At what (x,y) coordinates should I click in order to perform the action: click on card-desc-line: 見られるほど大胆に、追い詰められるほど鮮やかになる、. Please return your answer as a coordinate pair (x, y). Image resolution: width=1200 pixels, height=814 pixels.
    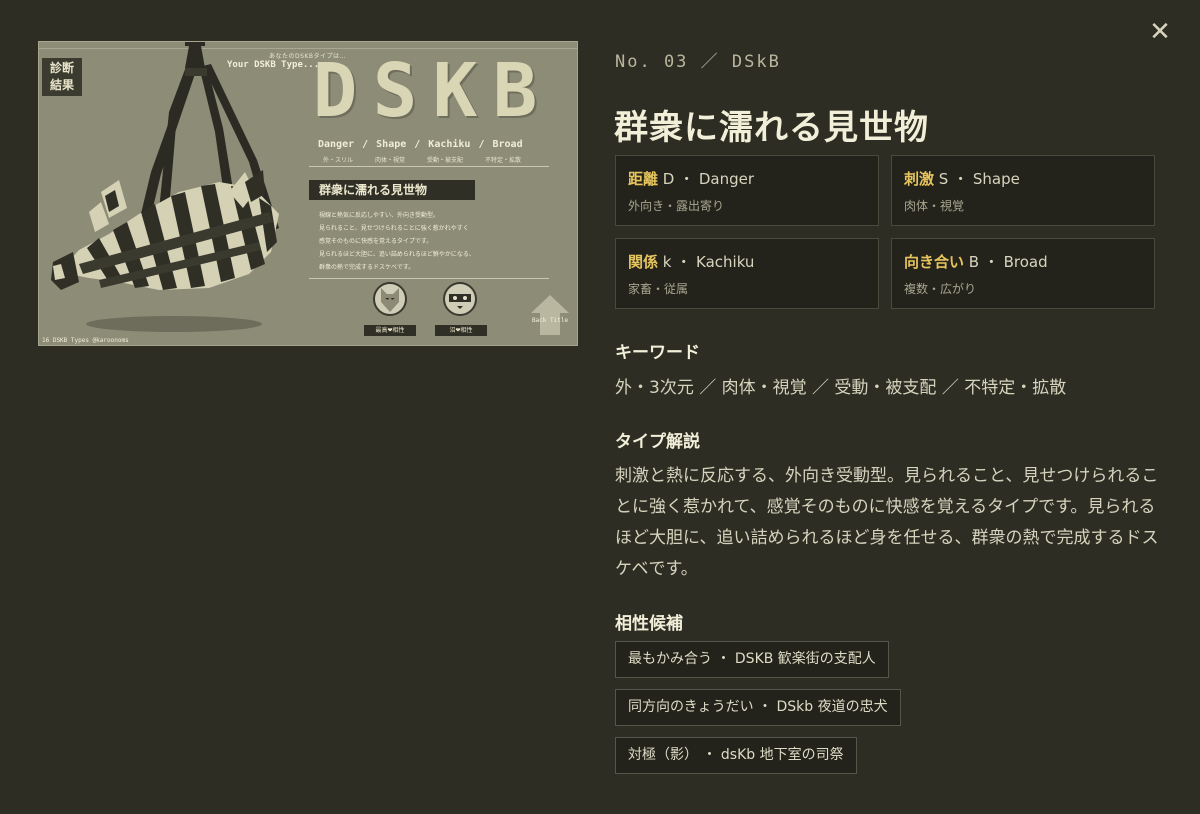
    Looking at the image, I should click on (397, 254).